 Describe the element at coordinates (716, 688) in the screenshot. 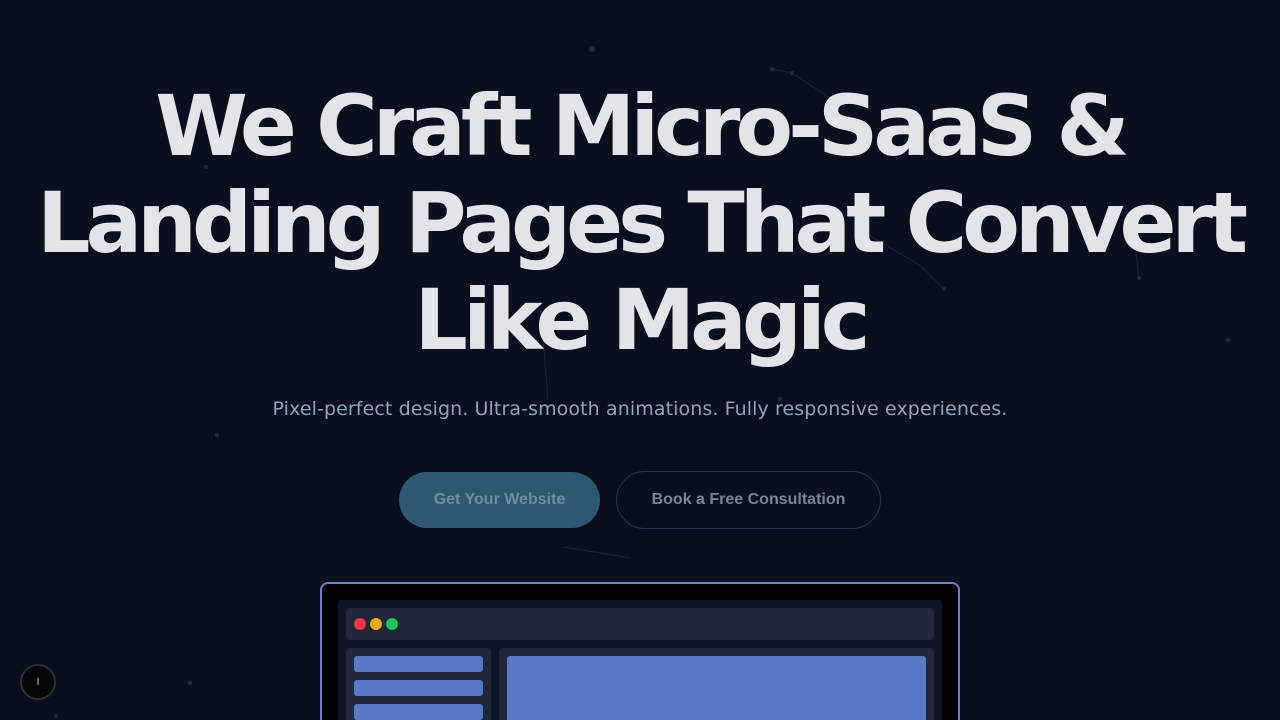

I see `mockup-content-block` at that location.